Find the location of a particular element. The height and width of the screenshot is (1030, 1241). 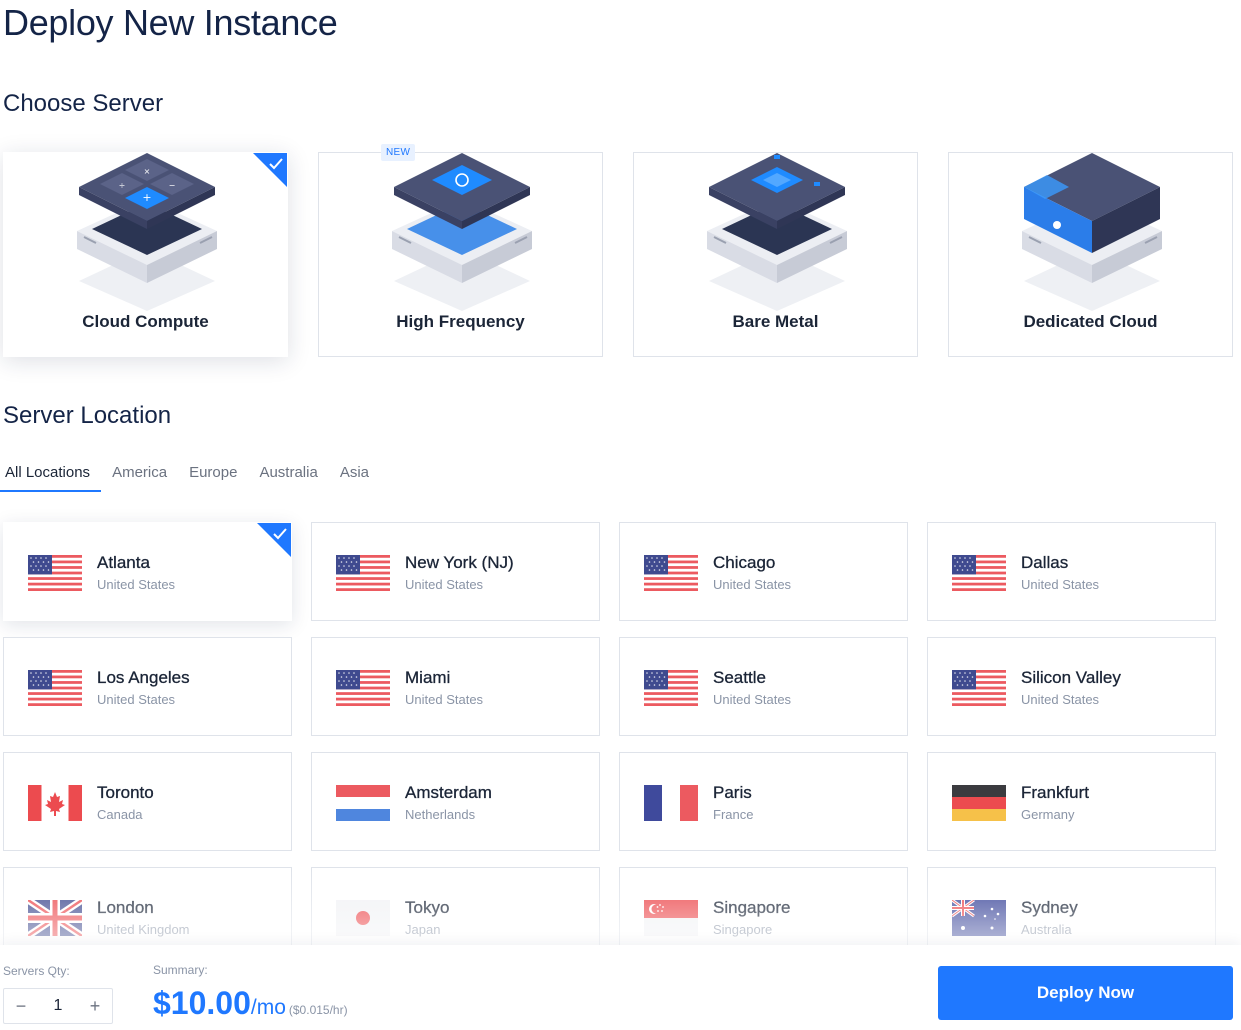

monthly-price: $10.00 is located at coordinates (202, 1003).